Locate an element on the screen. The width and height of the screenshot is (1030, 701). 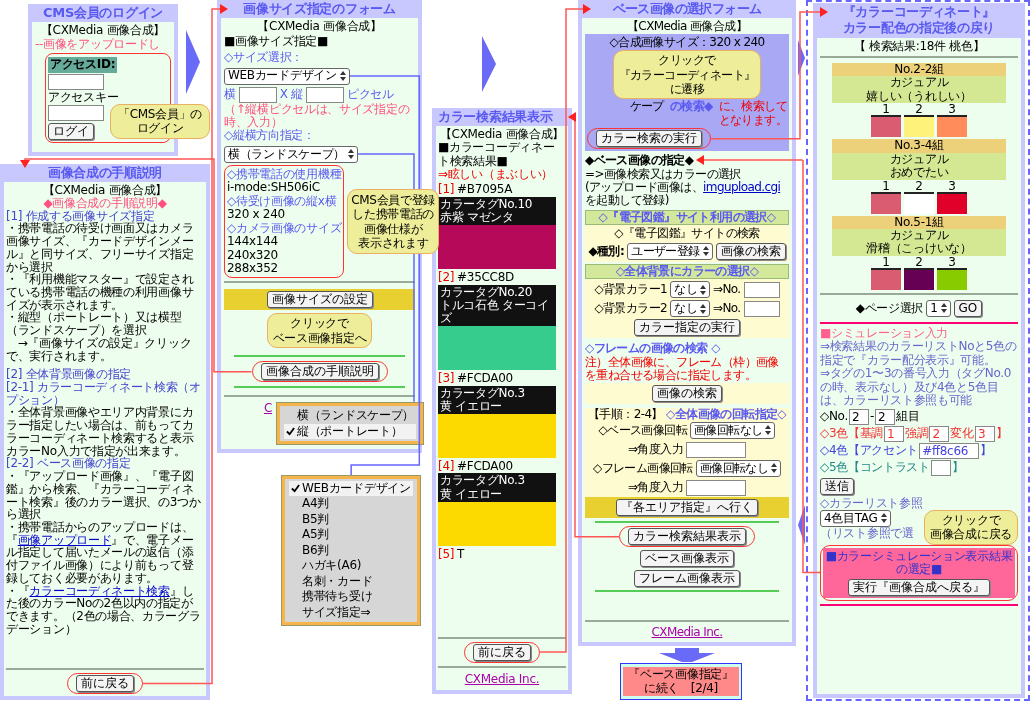
text-link: imgupload.cgi is located at coordinates (742, 187).